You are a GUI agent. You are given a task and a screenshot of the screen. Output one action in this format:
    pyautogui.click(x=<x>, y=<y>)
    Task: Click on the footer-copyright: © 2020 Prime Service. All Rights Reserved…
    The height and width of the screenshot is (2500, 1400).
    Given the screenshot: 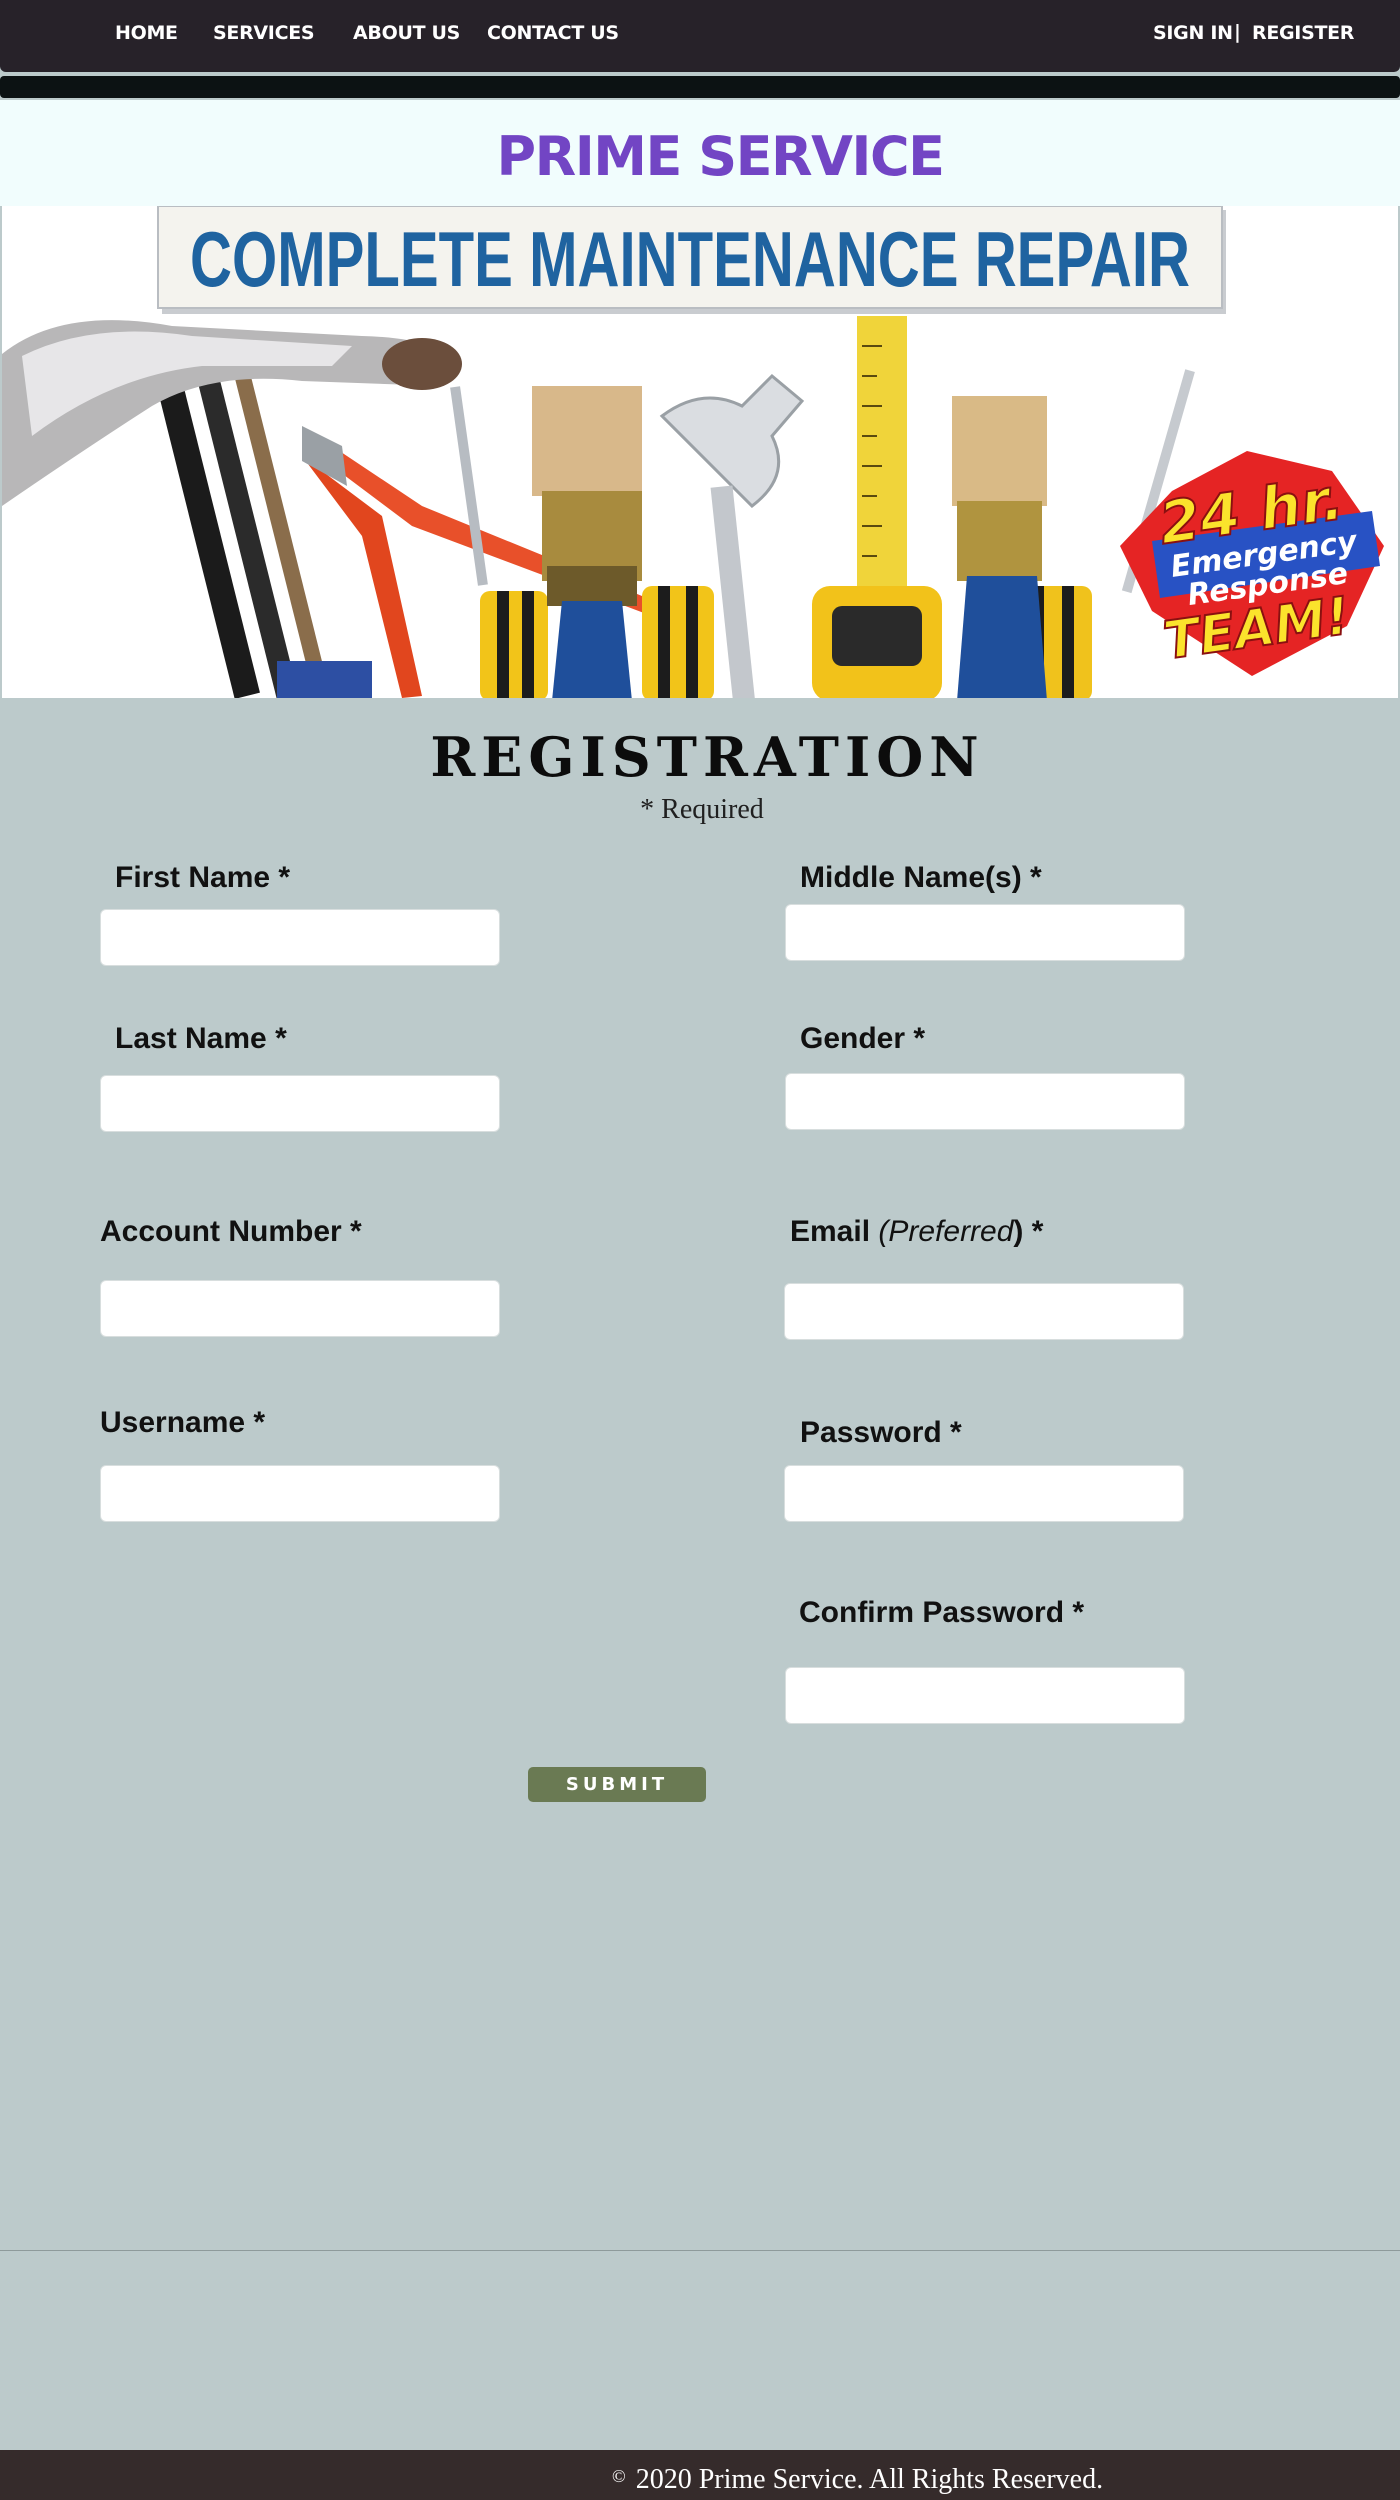 What is the action you would take?
    pyautogui.click(x=857, y=2480)
    